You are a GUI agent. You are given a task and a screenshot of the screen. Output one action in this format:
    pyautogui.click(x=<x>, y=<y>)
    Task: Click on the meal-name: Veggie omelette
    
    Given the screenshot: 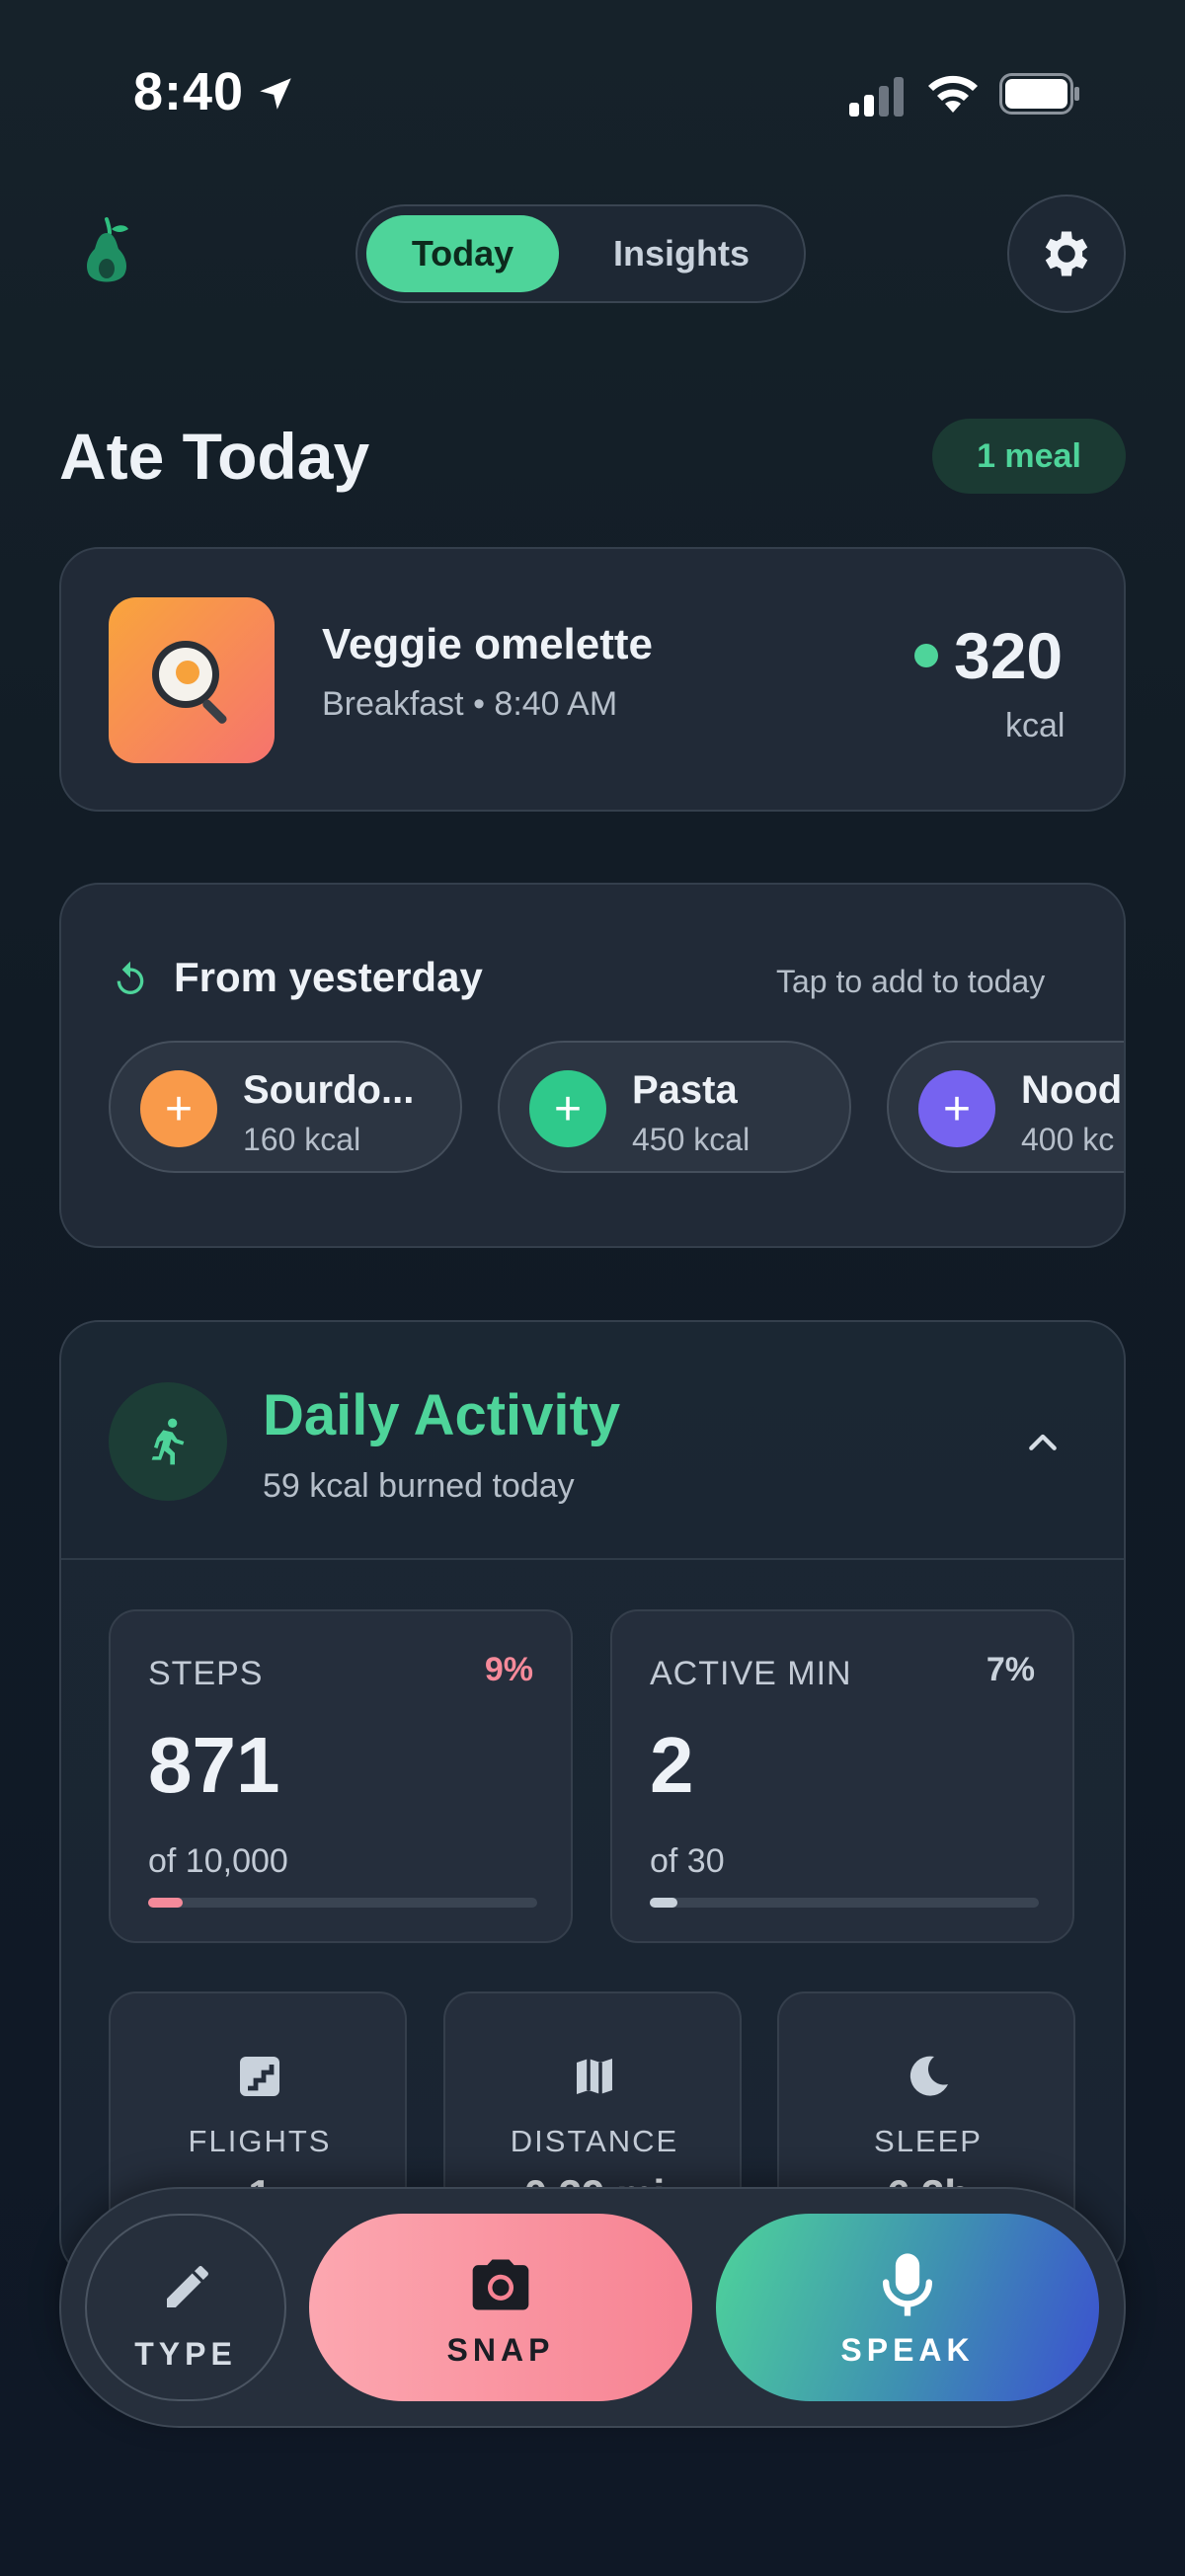 What is the action you would take?
    pyautogui.click(x=488, y=644)
    